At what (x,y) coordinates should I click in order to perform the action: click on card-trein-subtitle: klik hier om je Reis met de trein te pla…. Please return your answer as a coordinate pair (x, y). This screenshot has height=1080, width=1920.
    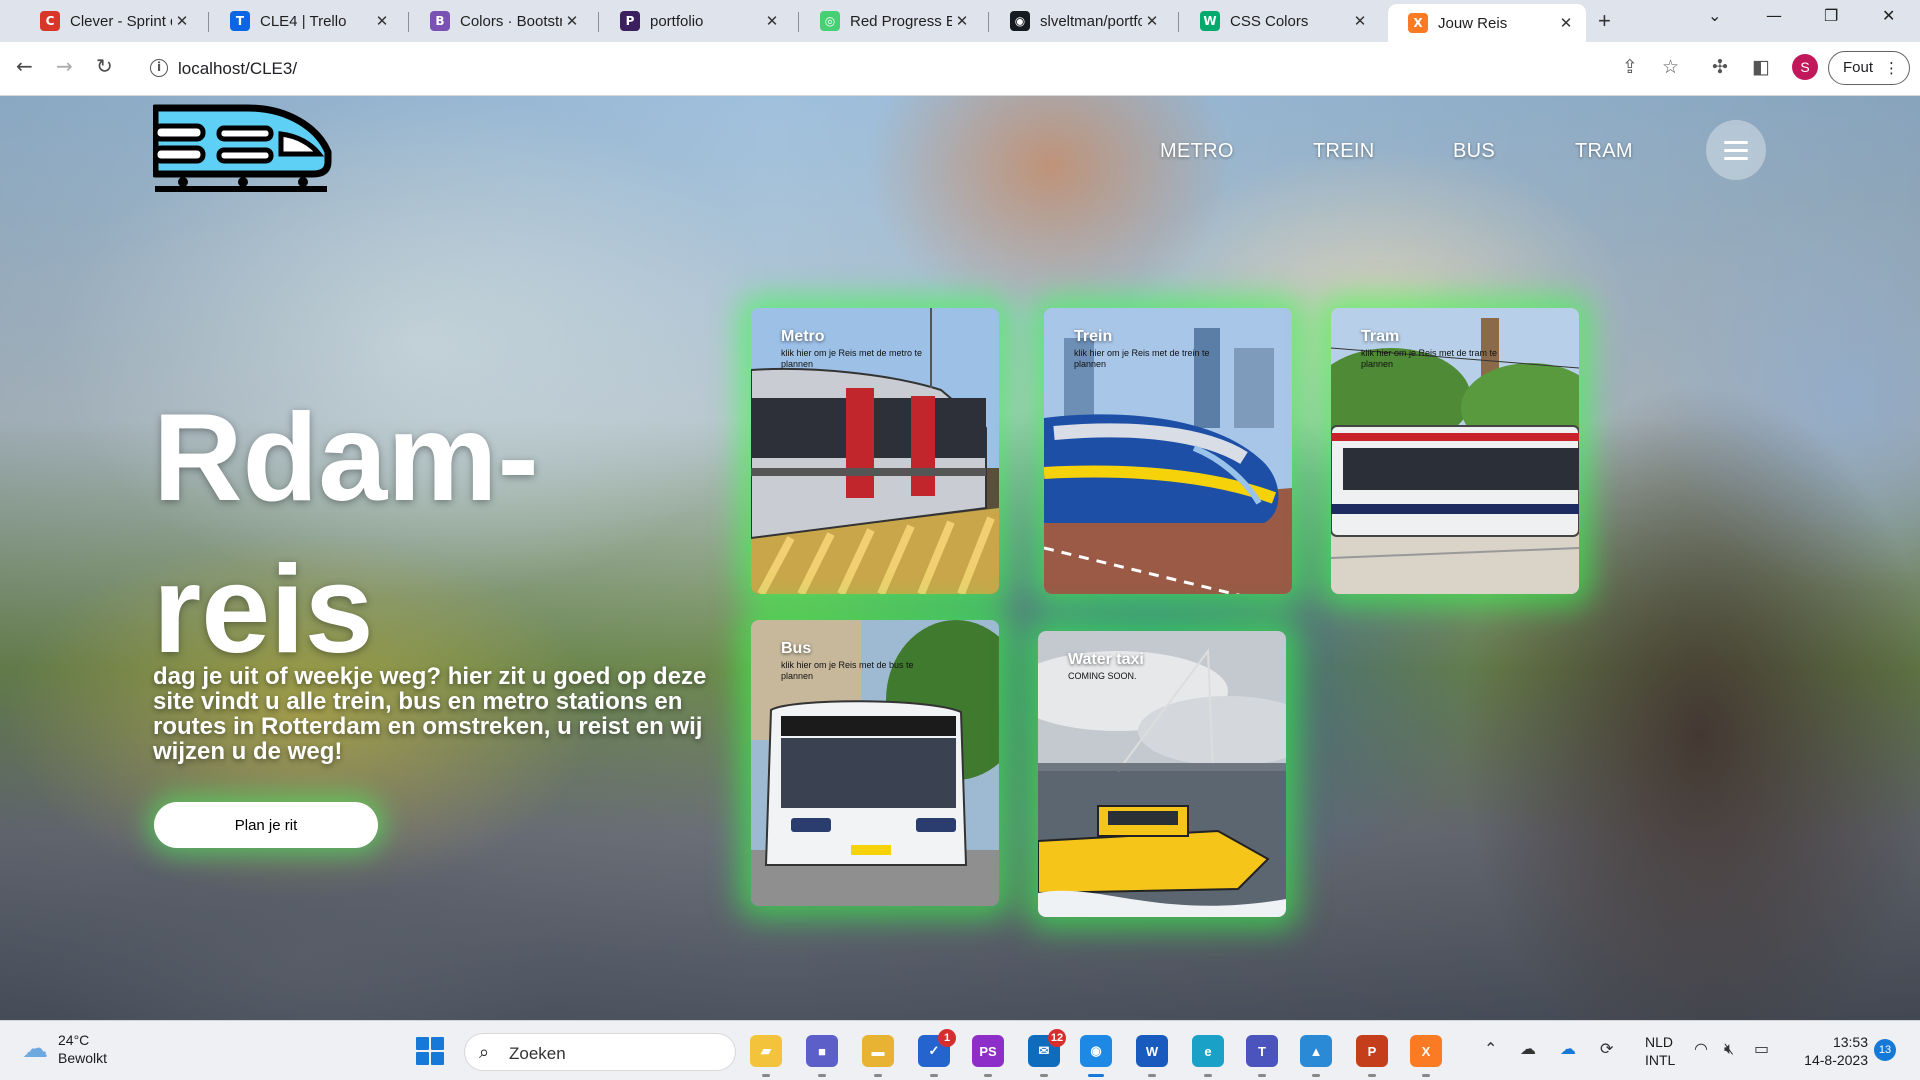
    Looking at the image, I should click on (1142, 358).